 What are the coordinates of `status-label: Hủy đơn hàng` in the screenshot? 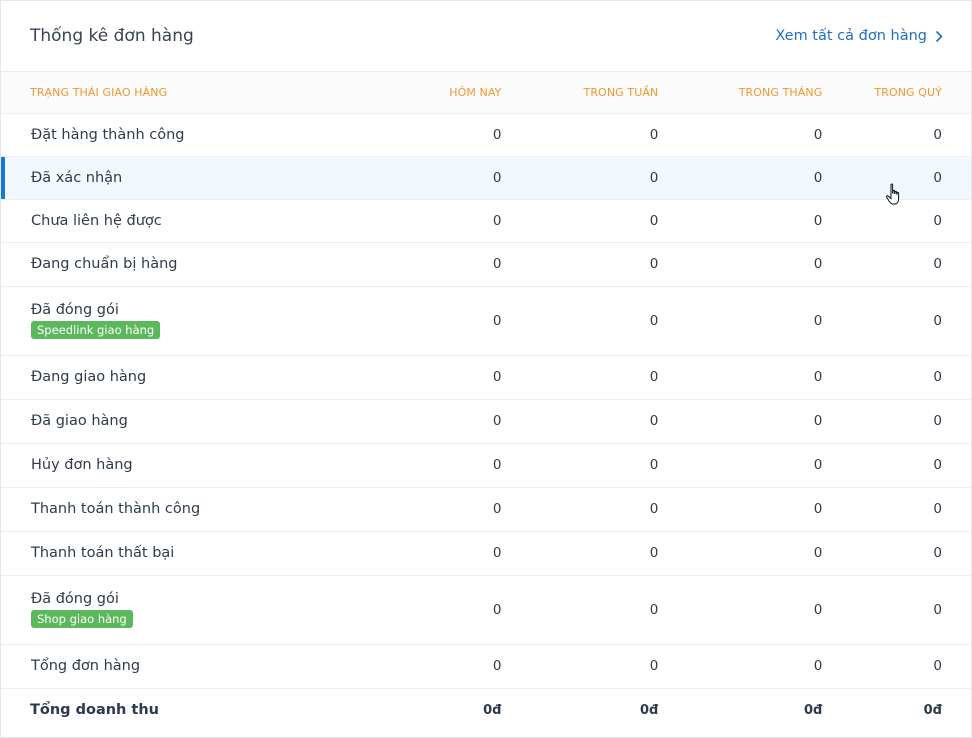 It's located at (82, 465).